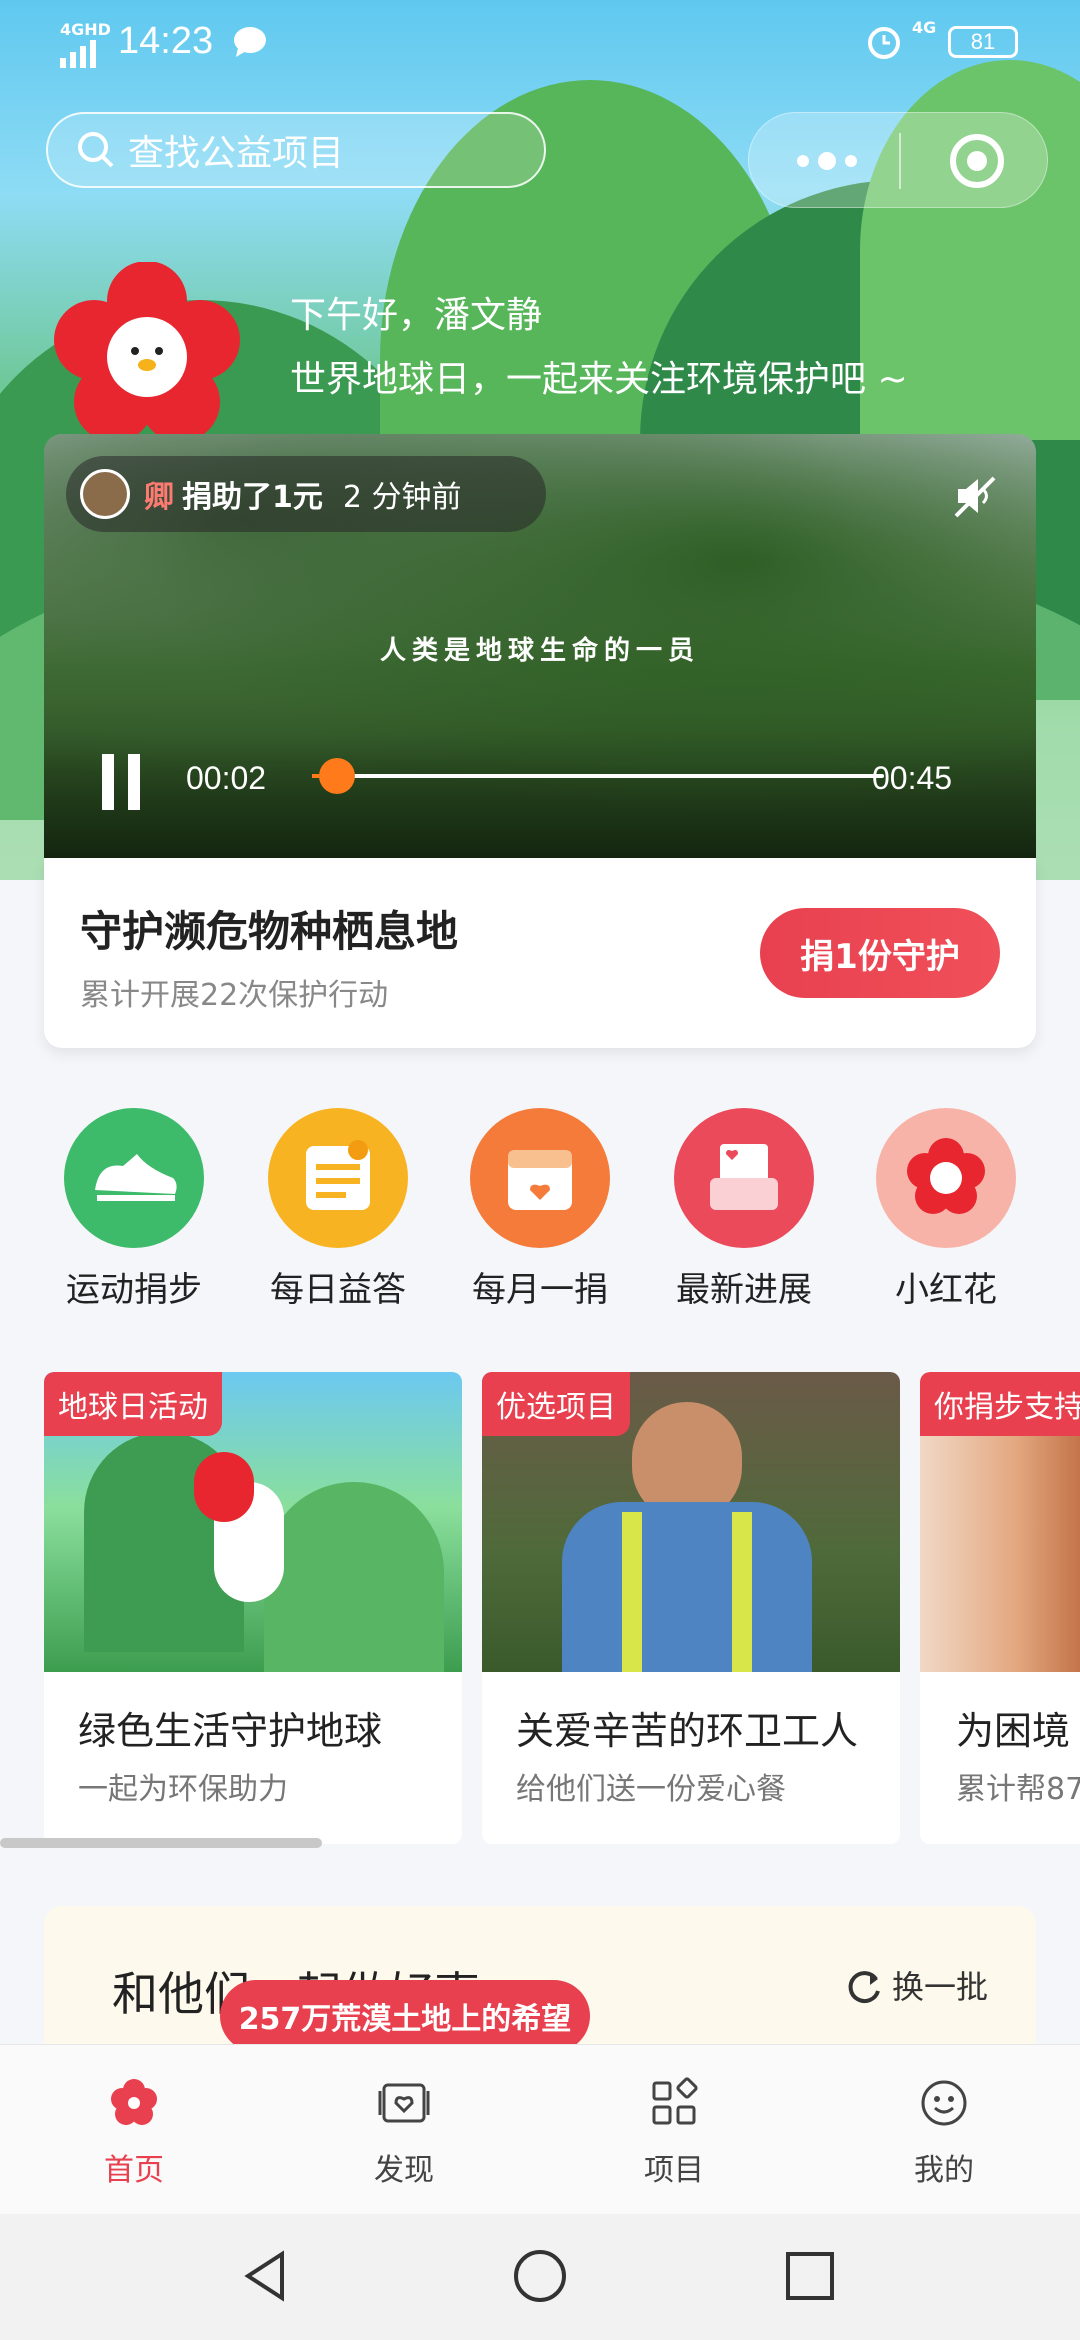 The image size is (1080, 2340). I want to click on tab-label: 我的, so click(944, 2170).